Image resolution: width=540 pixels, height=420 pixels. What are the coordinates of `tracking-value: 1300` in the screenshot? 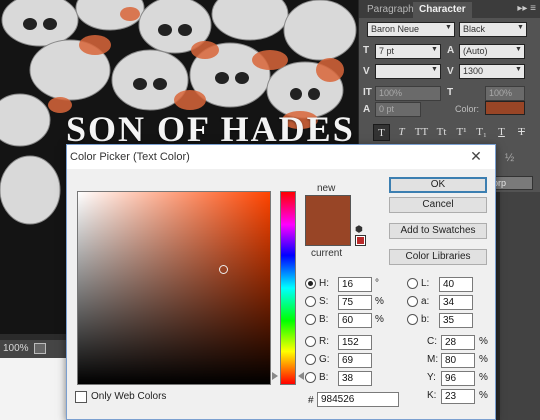 It's located at (473, 71).